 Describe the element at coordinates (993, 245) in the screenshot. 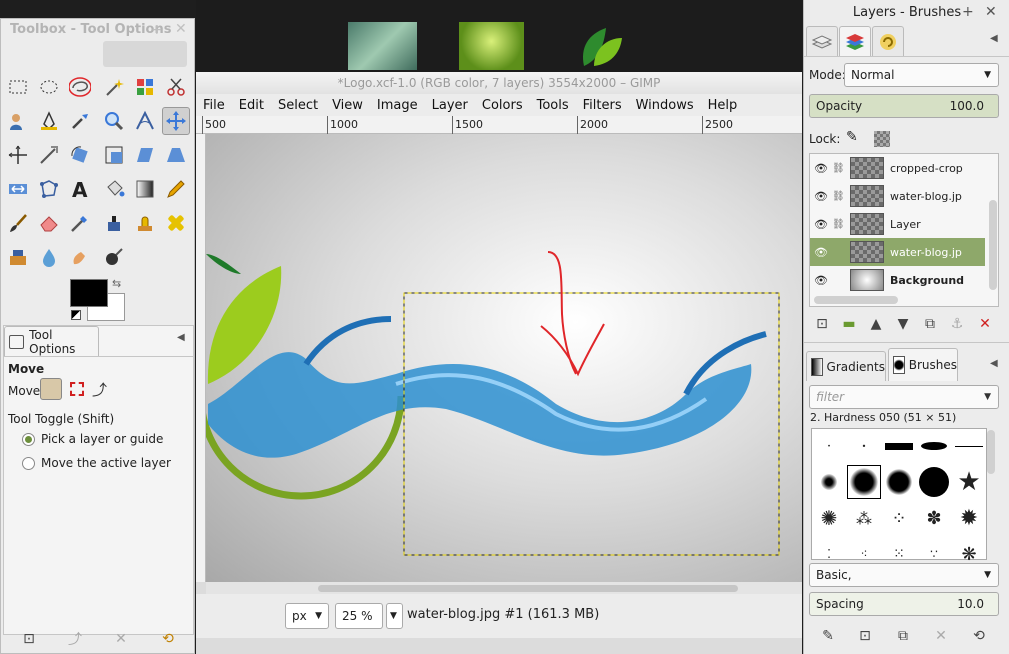

I see `layers-vscrollbar` at that location.